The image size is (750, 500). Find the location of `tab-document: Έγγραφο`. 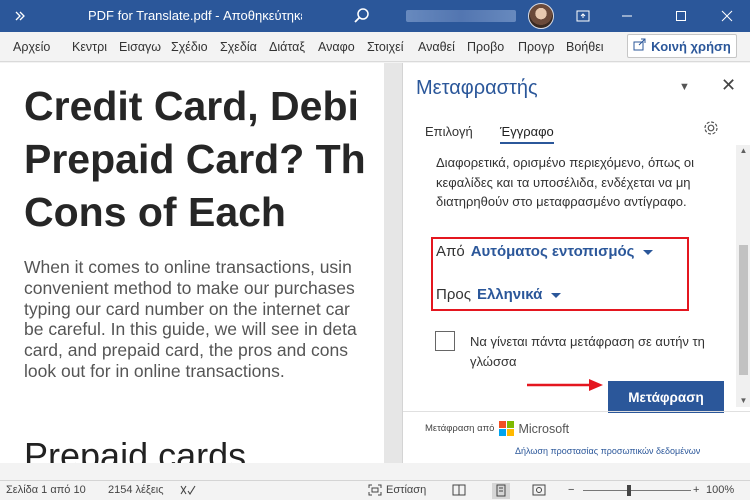

tab-document: Έγγραφο is located at coordinates (527, 134).